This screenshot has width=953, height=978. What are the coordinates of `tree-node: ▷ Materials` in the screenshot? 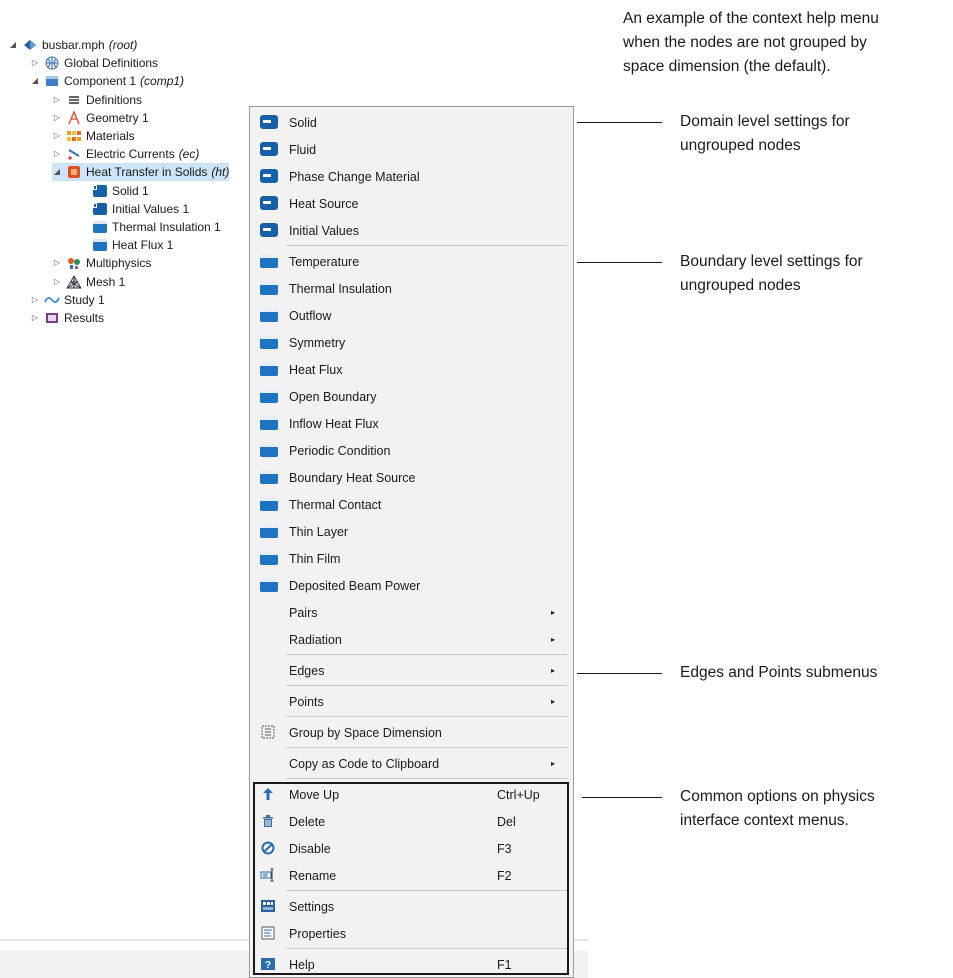 It's located at (93, 136).